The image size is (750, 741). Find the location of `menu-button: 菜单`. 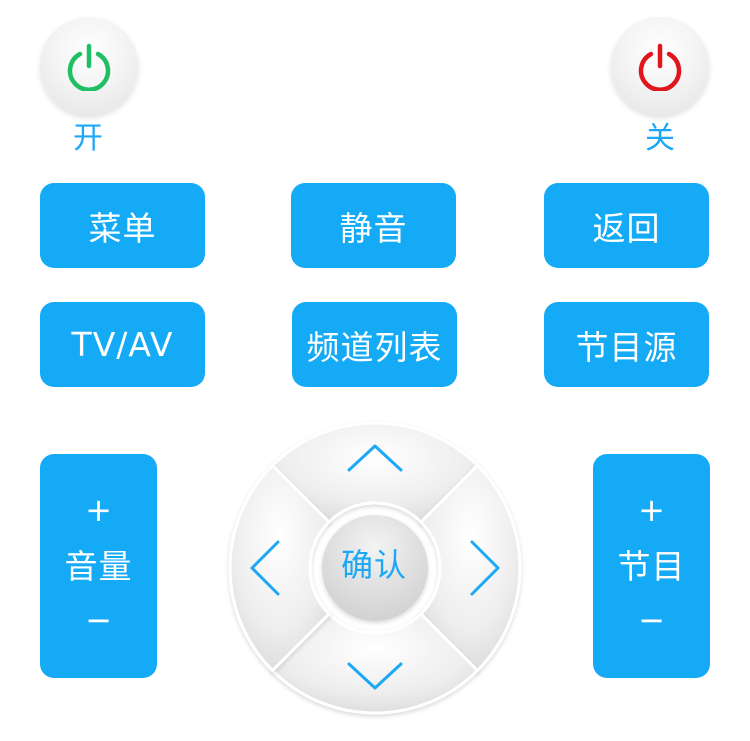

menu-button: 菜单 is located at coordinates (122, 225).